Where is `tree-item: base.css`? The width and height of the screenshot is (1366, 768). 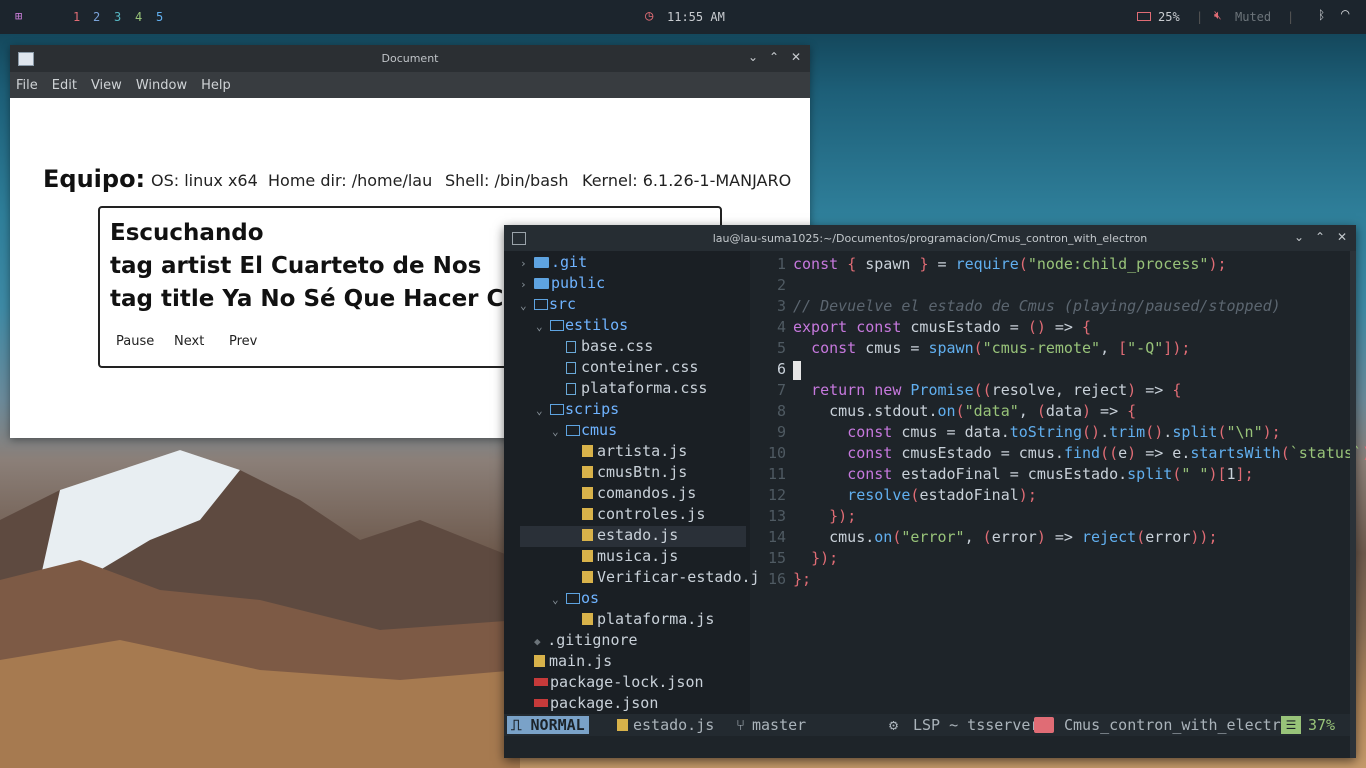
tree-item: base.css is located at coordinates (602, 347).